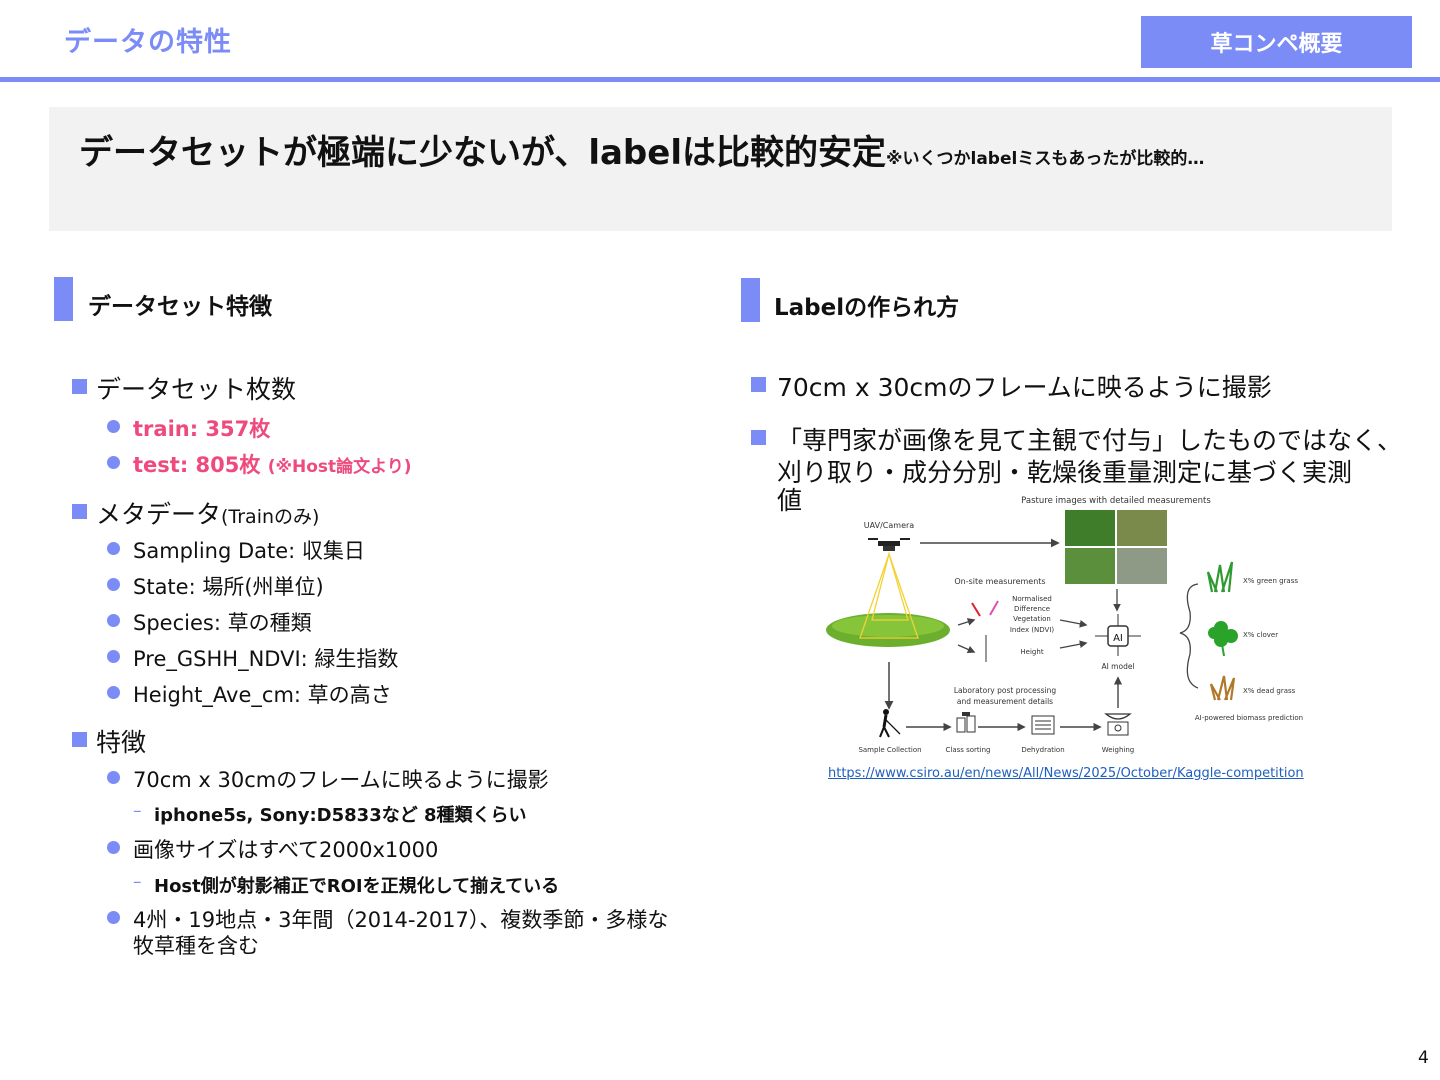 Image resolution: width=1440 pixels, height=1080 pixels. What do you see at coordinates (1031, 652) in the screenshot?
I see `fig-height-label: Height` at bounding box center [1031, 652].